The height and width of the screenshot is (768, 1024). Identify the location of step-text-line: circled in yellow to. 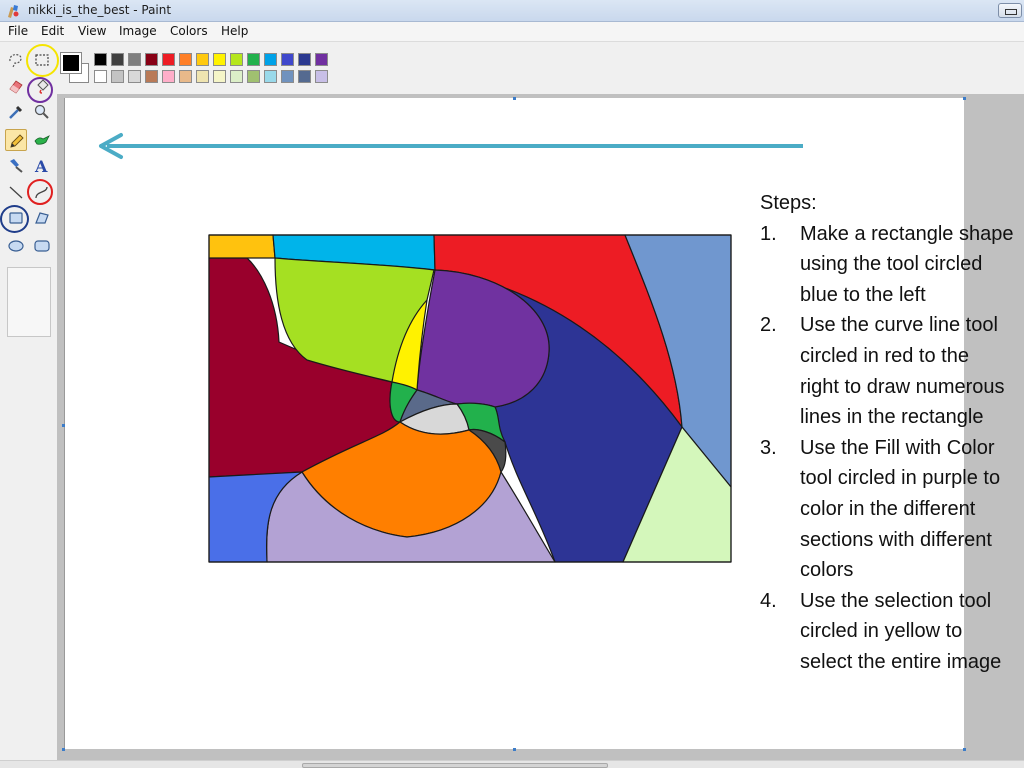
(881, 631).